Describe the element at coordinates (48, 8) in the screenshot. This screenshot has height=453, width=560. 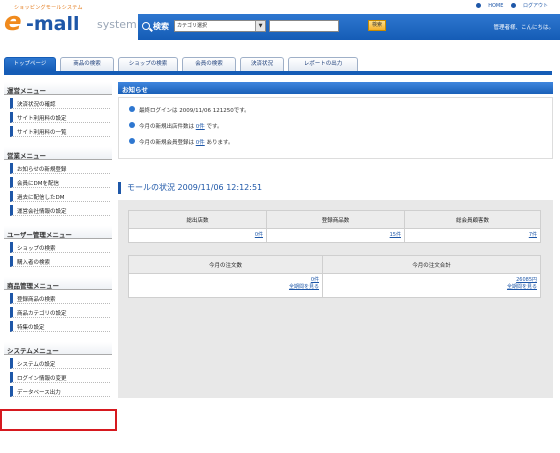
I see `logo-subtitle: ショッピングモールシステム` at that location.